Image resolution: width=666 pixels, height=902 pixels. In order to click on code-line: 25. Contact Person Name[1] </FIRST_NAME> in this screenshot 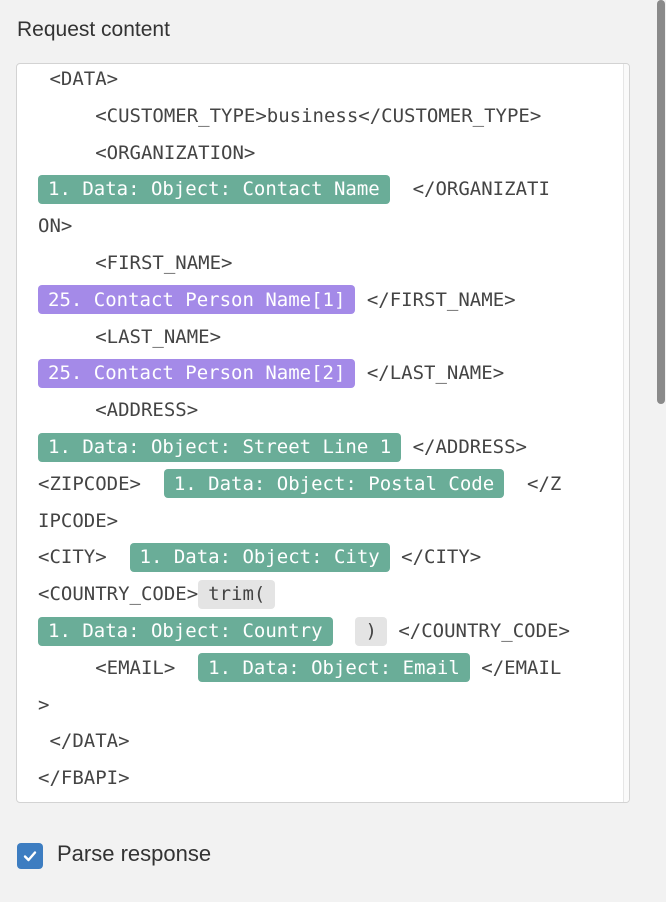, I will do `click(277, 300)`.